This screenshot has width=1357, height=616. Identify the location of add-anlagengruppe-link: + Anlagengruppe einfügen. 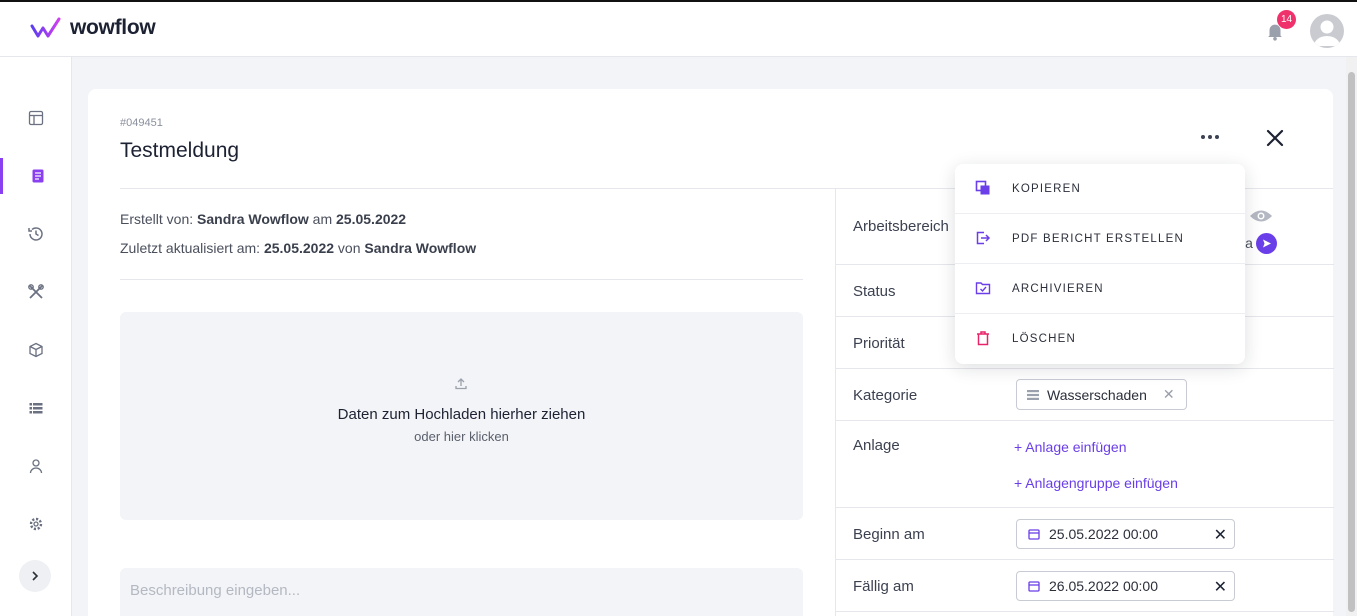
(1096, 483).